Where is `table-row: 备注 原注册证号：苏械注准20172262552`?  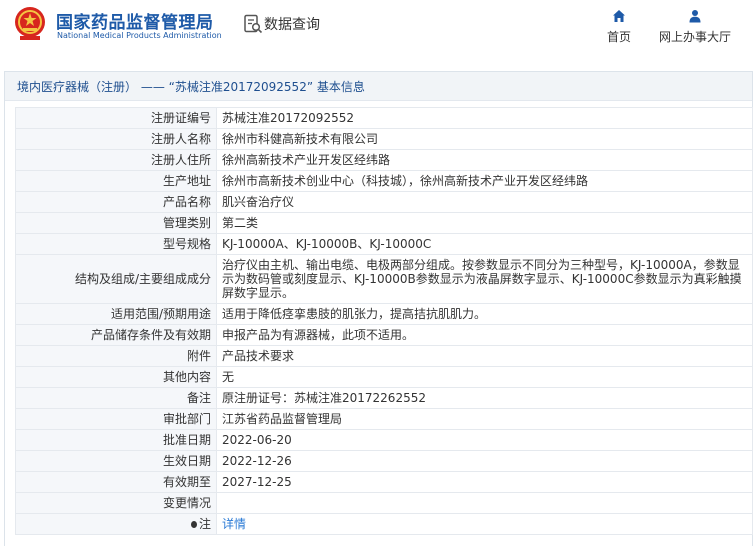 table-row: 备注 原注册证号：苏械注准20172262552 is located at coordinates (384, 398).